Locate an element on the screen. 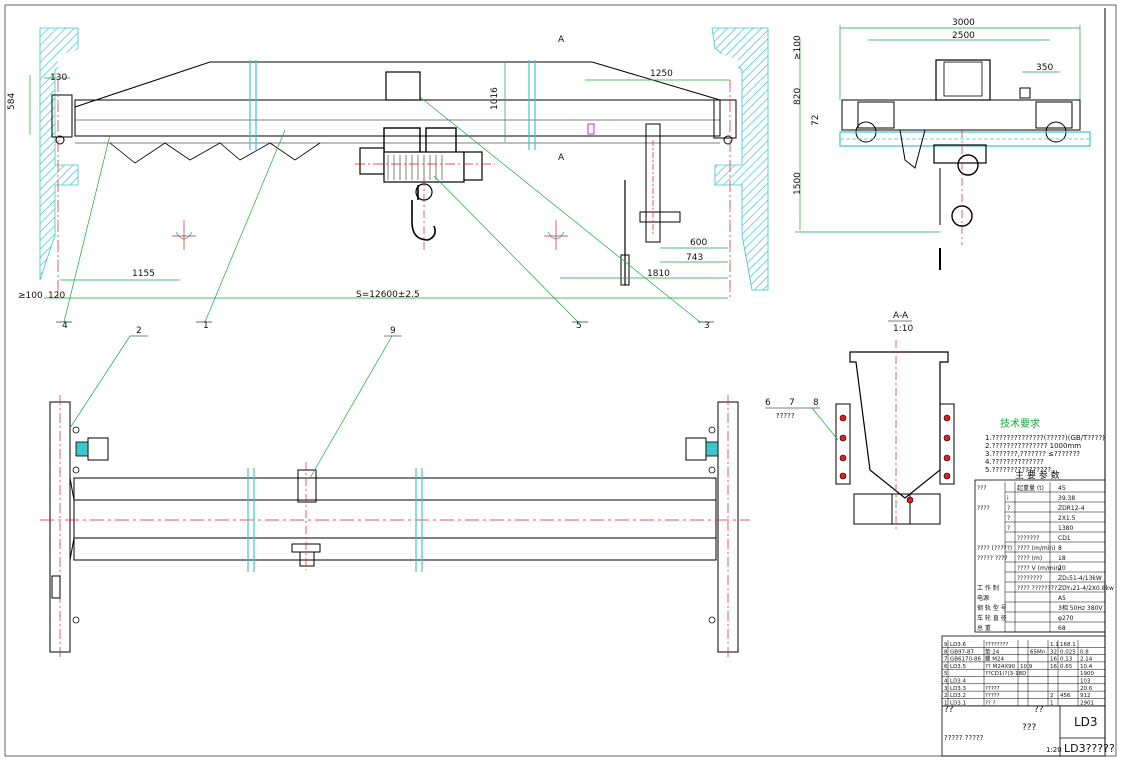 The width and height of the screenshot is (1121, 764). parts-cell-no: 6 is located at coordinates (946, 667).